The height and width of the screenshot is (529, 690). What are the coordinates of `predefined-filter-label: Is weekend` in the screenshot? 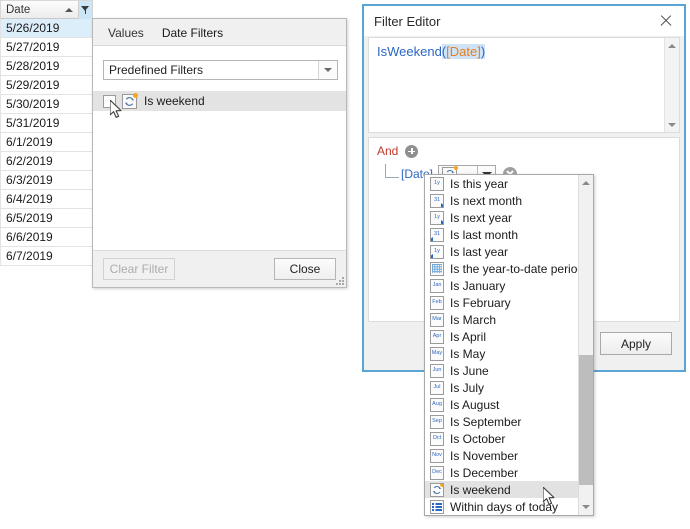 It's located at (174, 101).